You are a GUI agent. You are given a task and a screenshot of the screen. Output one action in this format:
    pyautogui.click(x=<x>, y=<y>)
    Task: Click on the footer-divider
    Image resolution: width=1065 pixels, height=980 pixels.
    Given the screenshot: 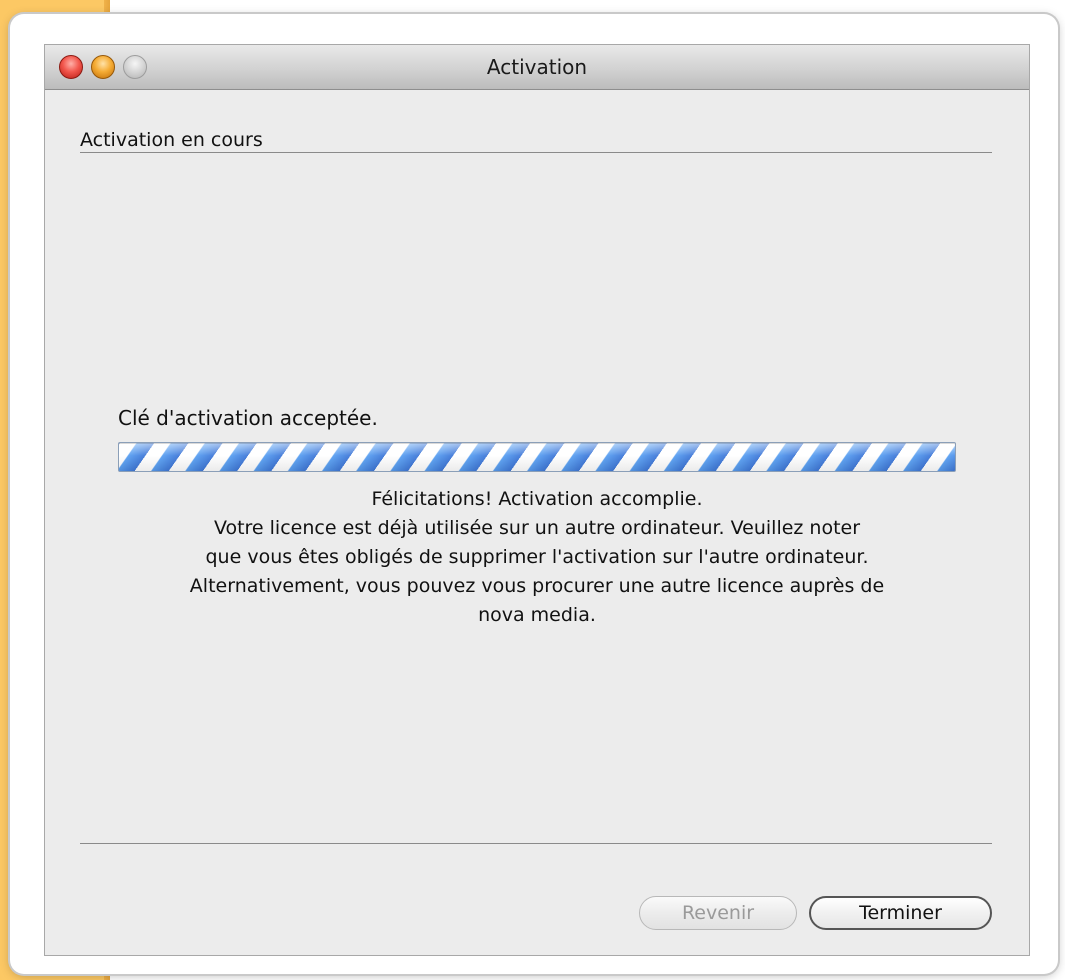 What is the action you would take?
    pyautogui.click(x=536, y=843)
    